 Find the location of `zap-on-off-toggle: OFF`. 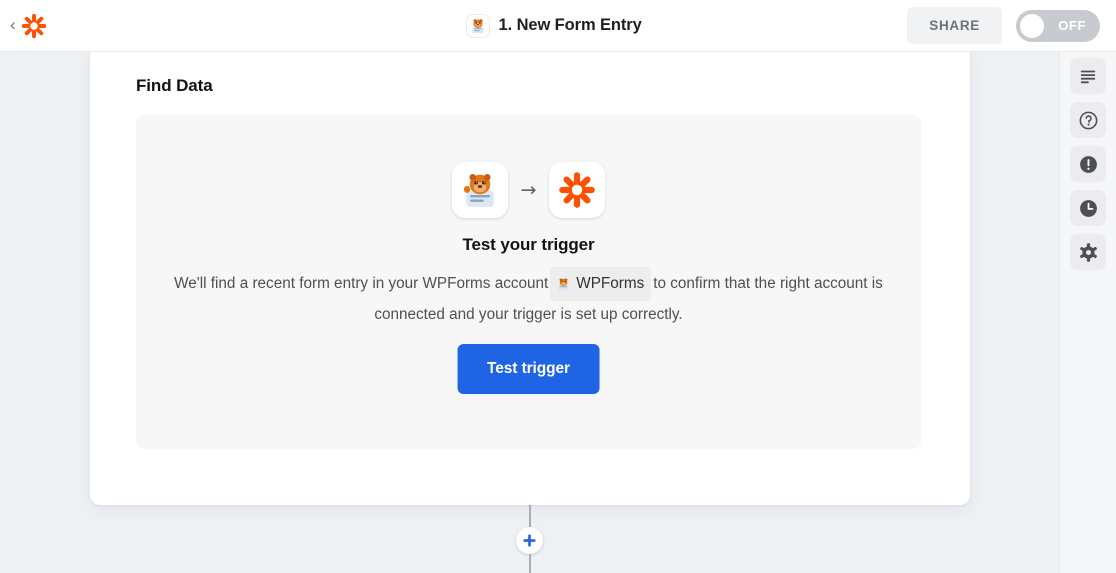

zap-on-off-toggle: OFF is located at coordinates (1058, 25).